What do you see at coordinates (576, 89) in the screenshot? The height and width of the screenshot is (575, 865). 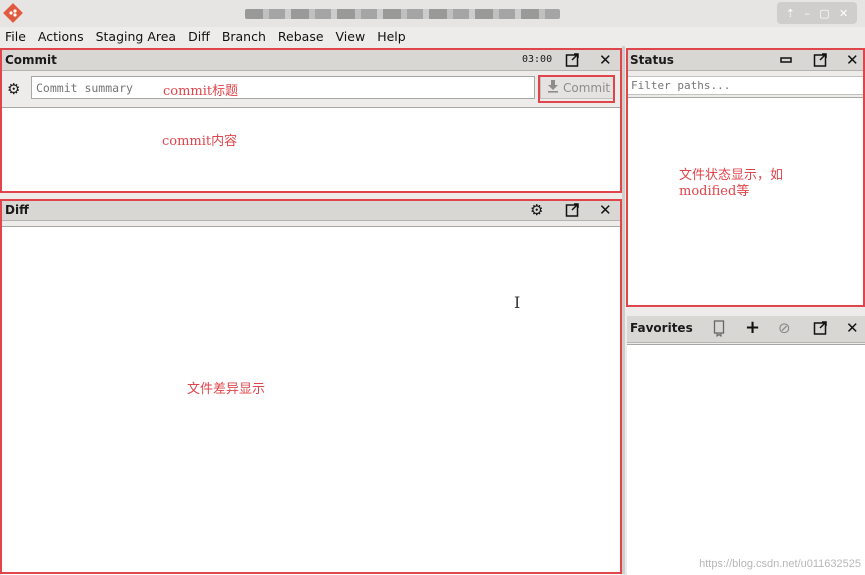 I see `annotation-box-commit-button` at bounding box center [576, 89].